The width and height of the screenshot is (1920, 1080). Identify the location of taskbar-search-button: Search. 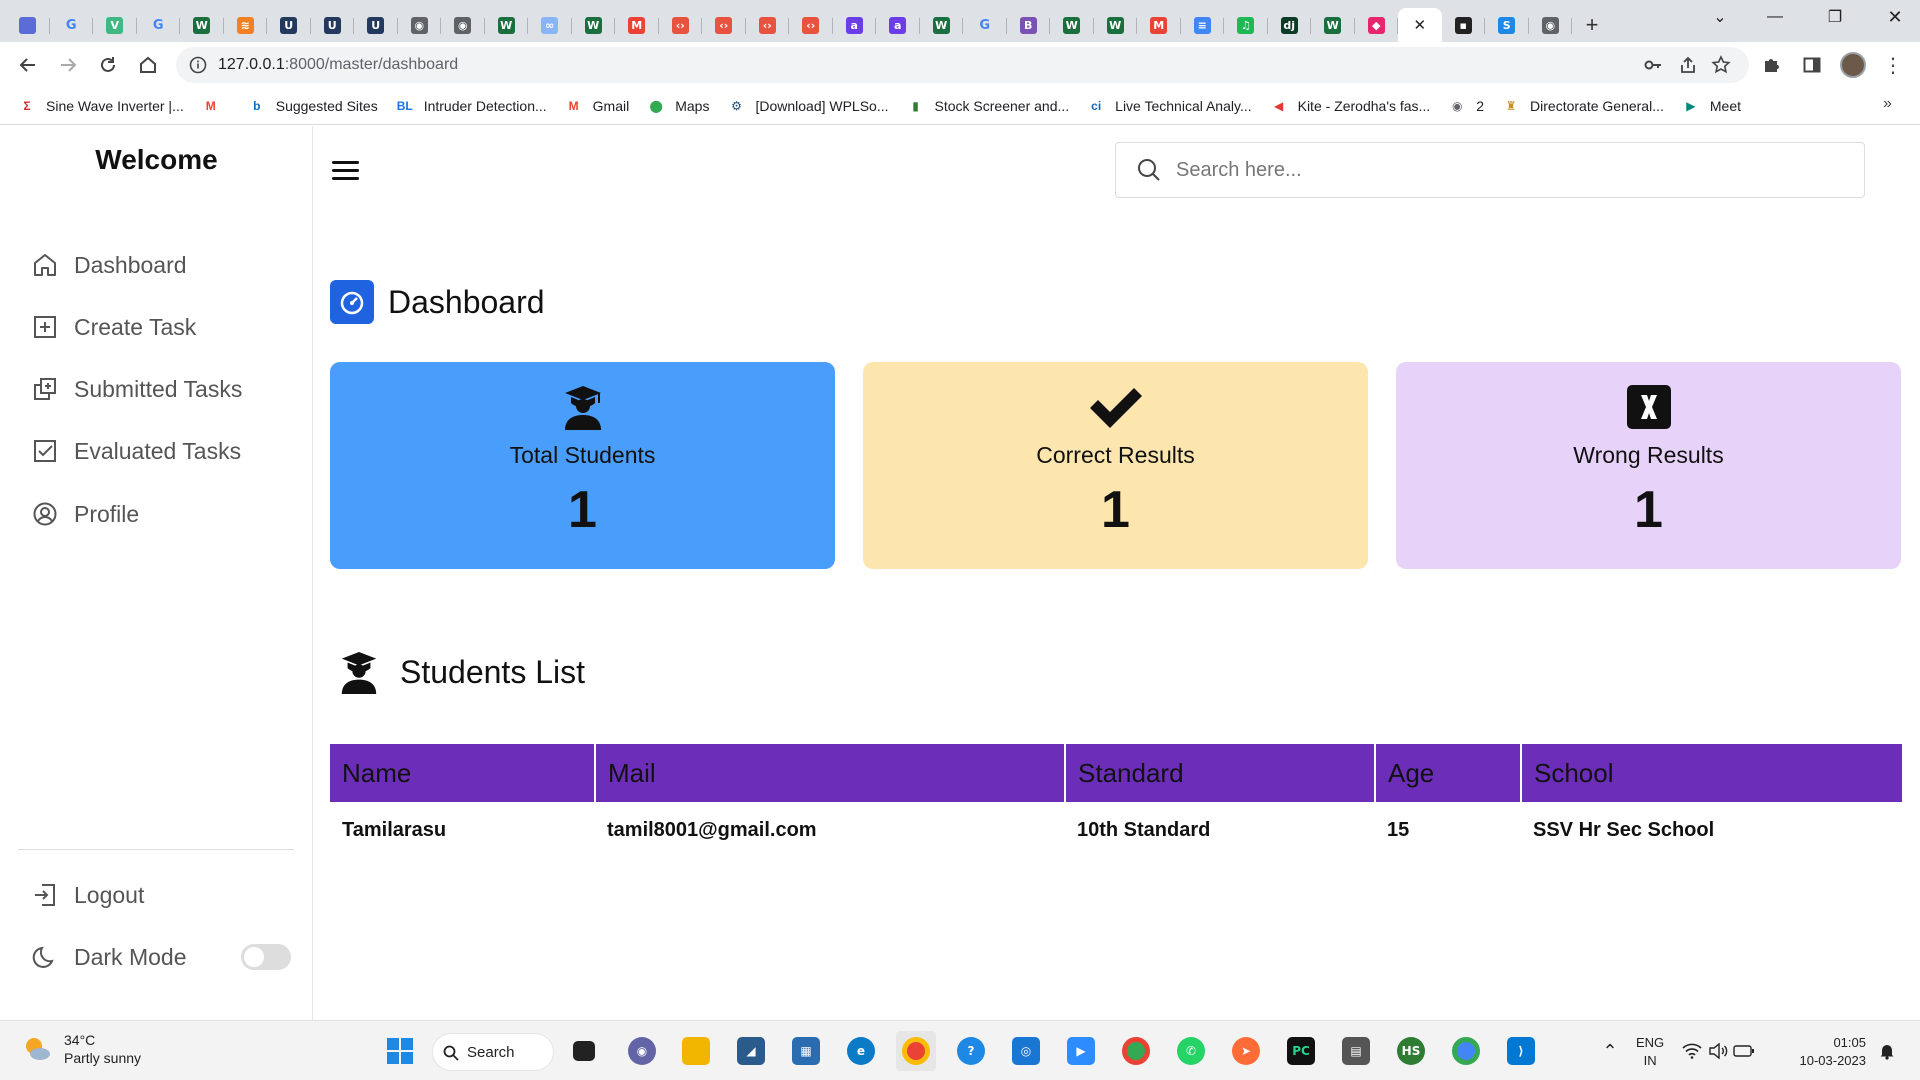
(493, 1052).